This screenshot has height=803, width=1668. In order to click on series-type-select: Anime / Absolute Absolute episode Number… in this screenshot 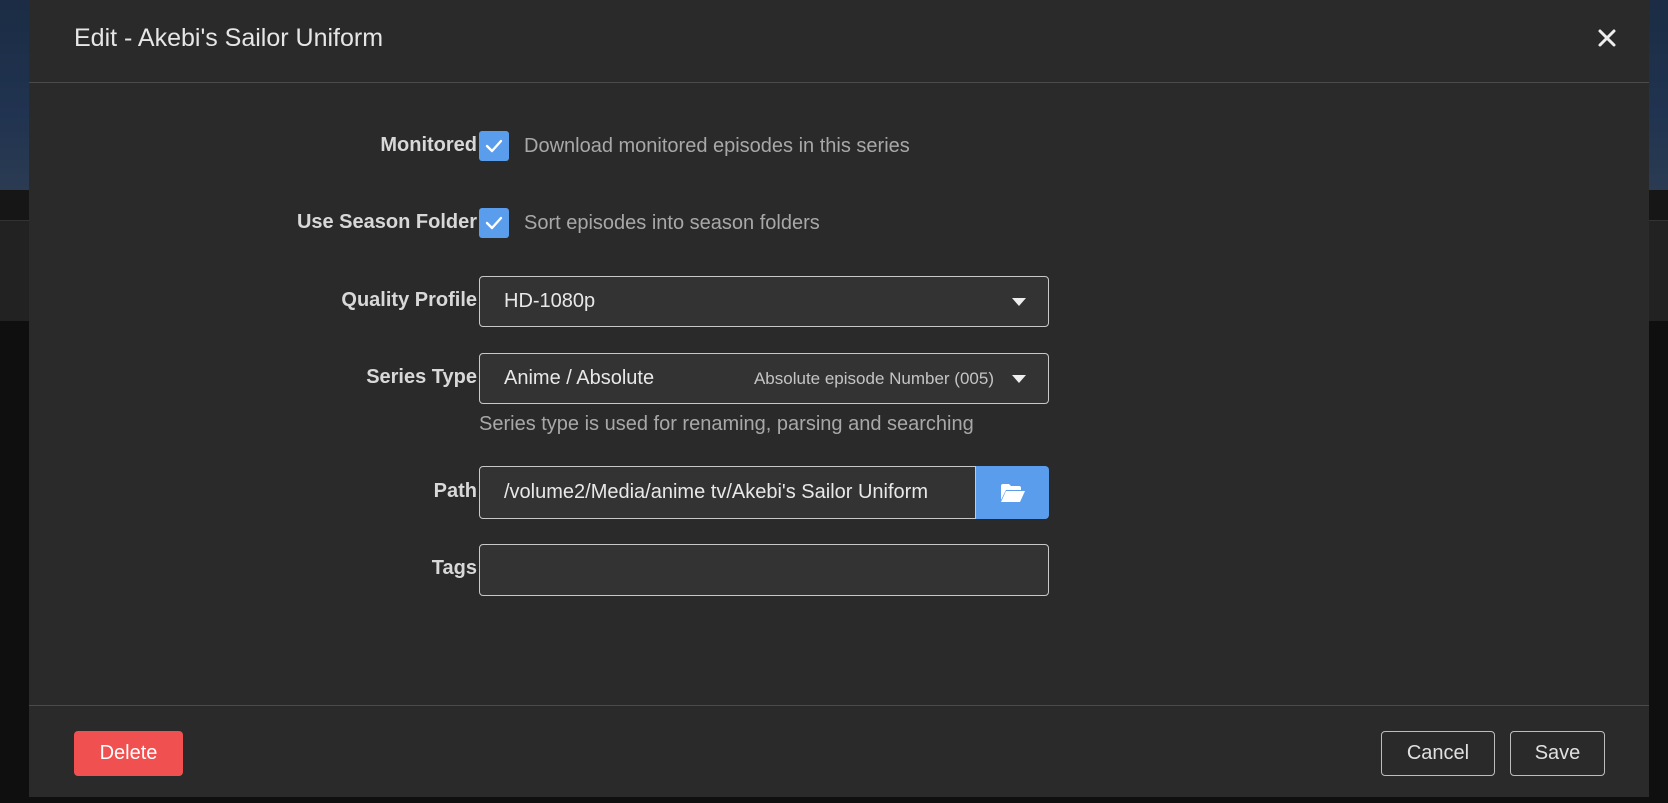, I will do `click(764, 378)`.